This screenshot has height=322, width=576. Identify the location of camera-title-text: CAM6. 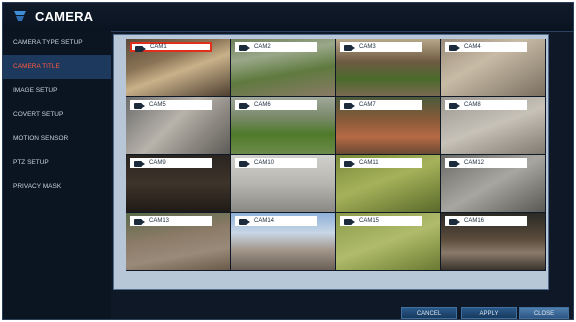
(262, 105).